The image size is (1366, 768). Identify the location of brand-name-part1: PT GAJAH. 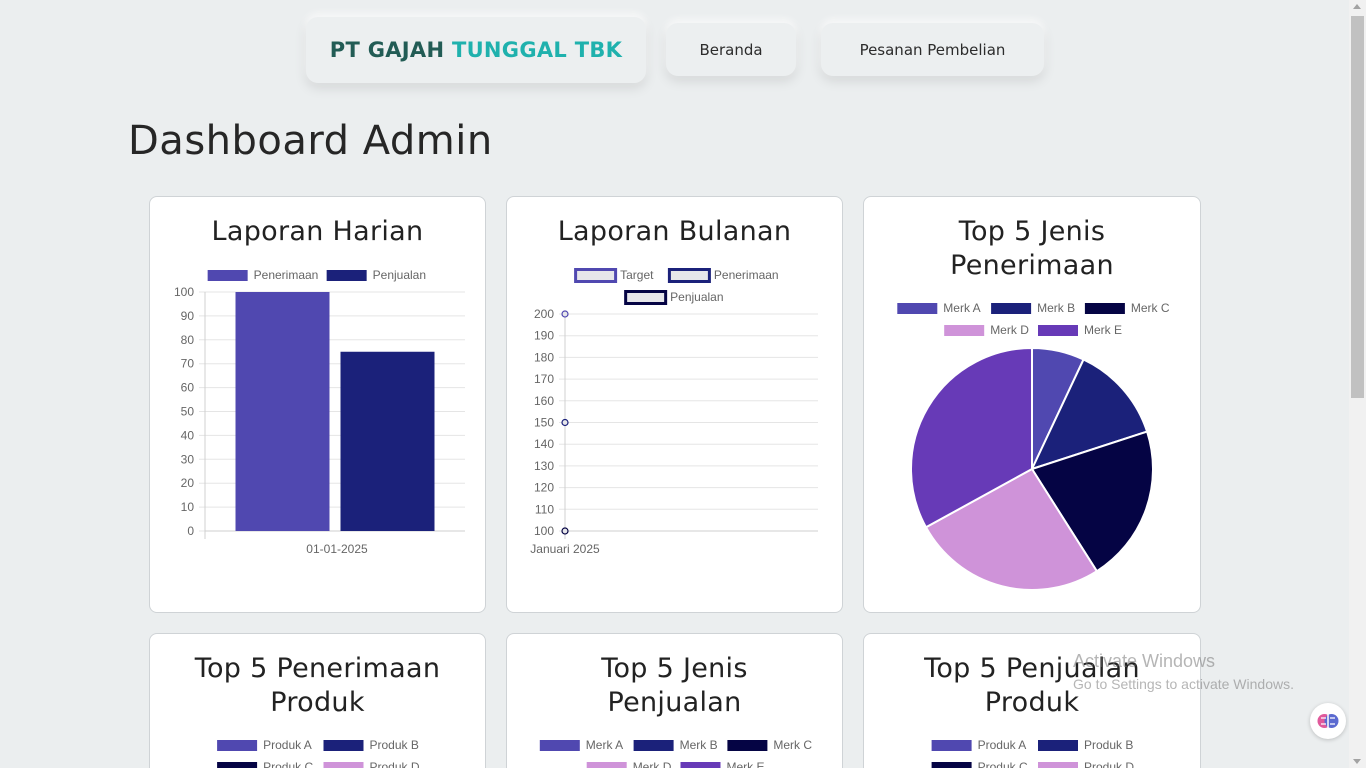
(387, 50).